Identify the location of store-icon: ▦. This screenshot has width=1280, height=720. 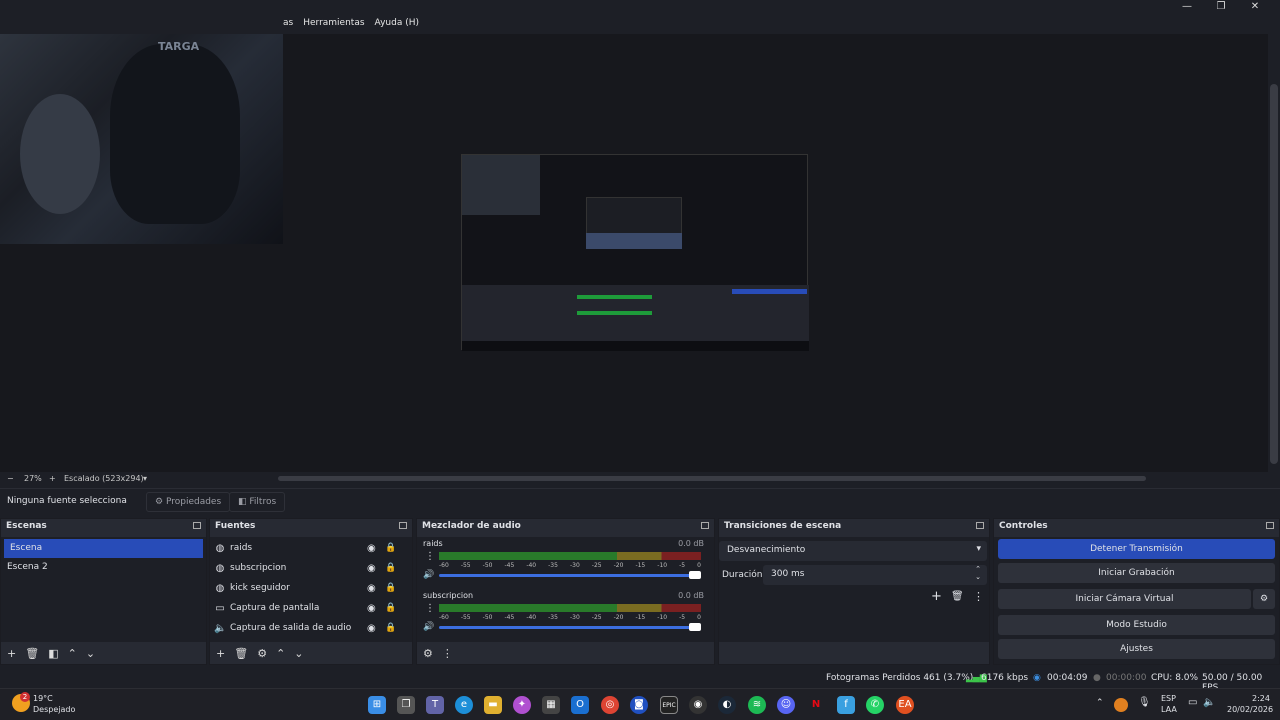
(551, 705).